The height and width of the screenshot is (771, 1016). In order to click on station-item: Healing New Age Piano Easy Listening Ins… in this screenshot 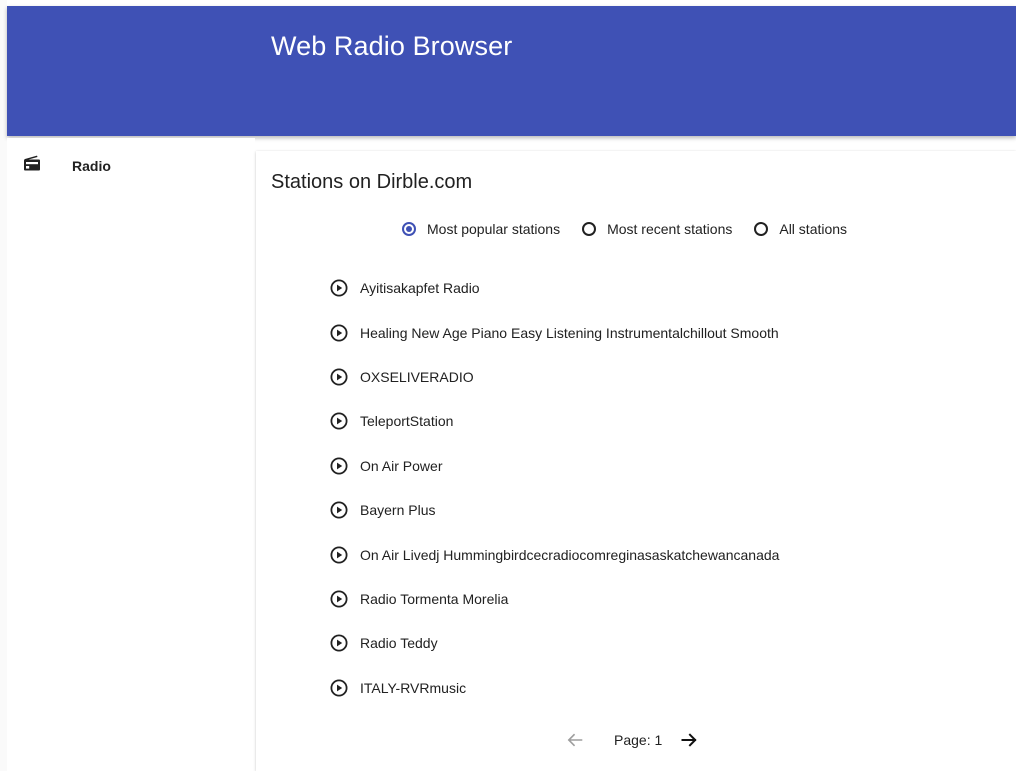, I will do `click(660, 332)`.